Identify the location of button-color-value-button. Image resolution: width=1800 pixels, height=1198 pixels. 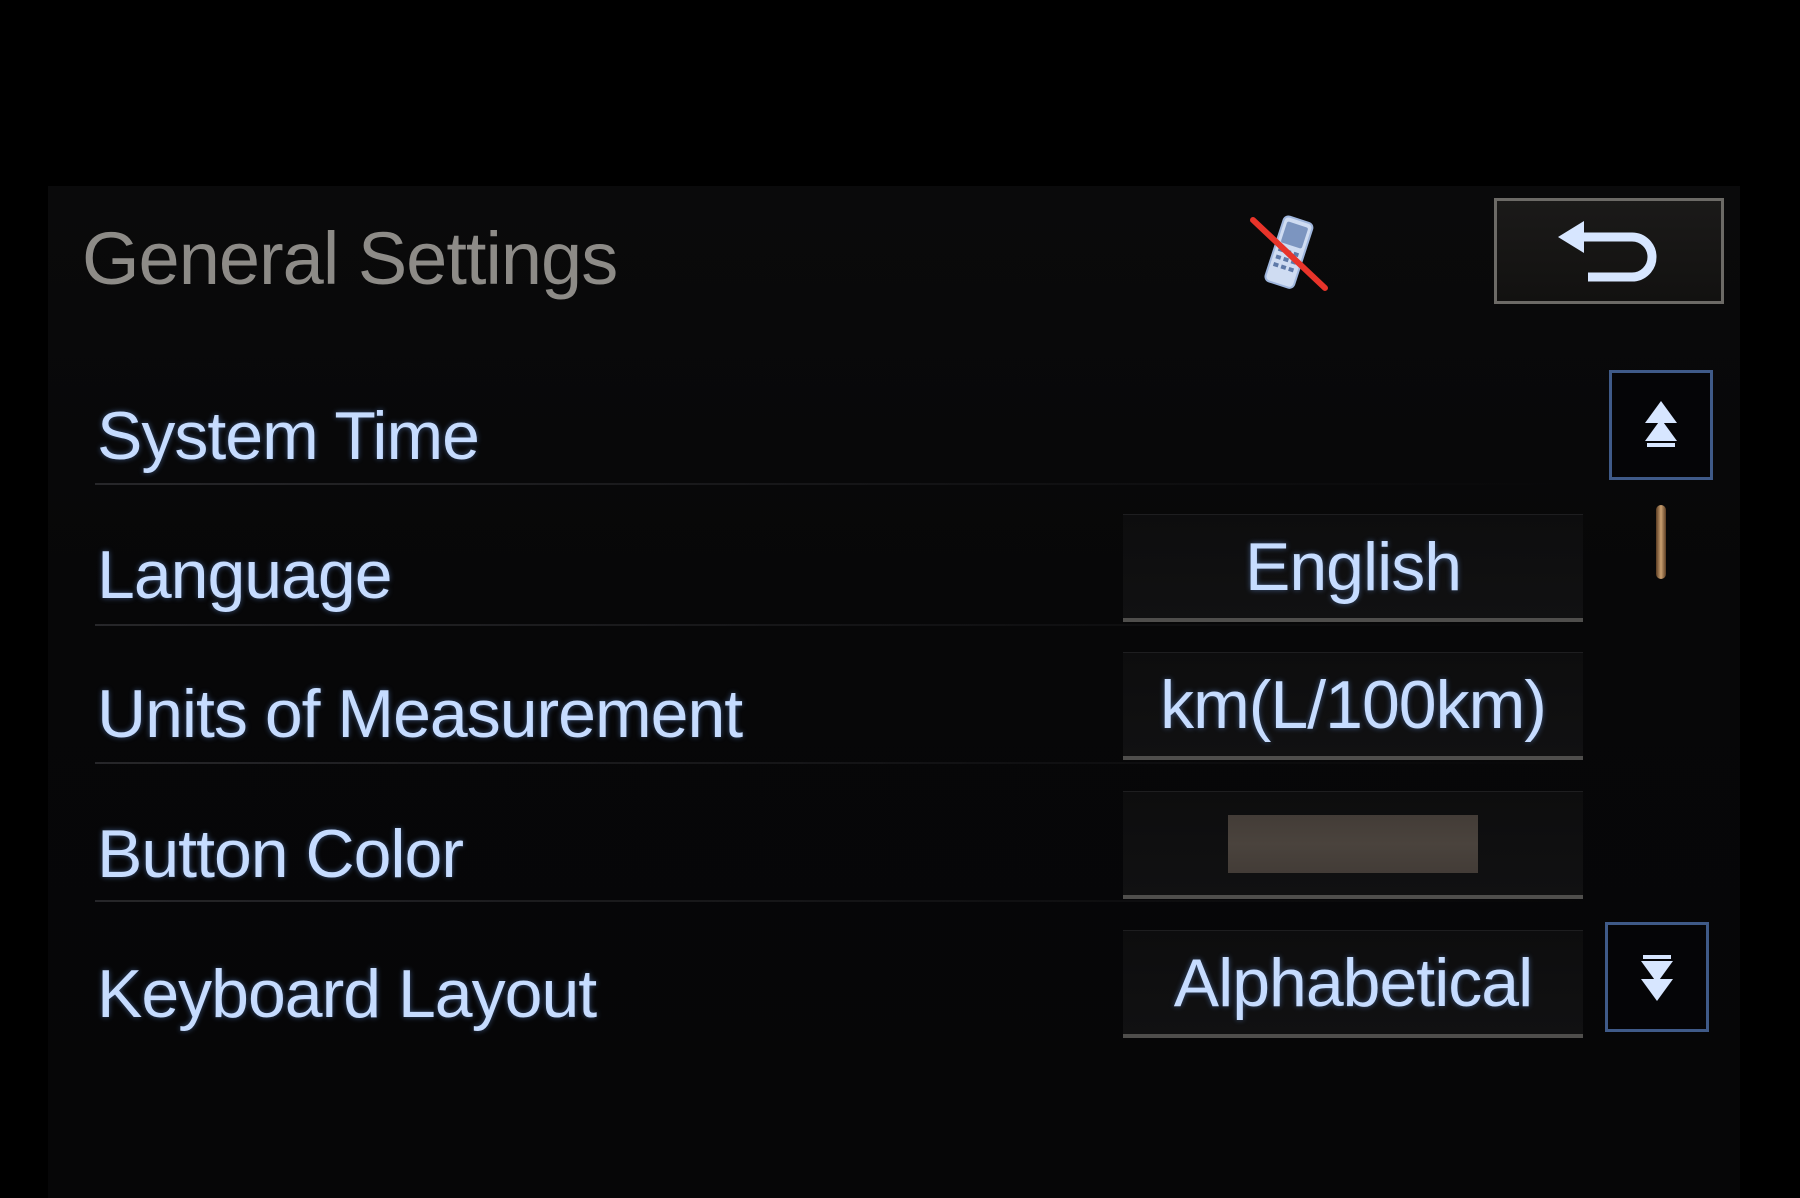
(1353, 845).